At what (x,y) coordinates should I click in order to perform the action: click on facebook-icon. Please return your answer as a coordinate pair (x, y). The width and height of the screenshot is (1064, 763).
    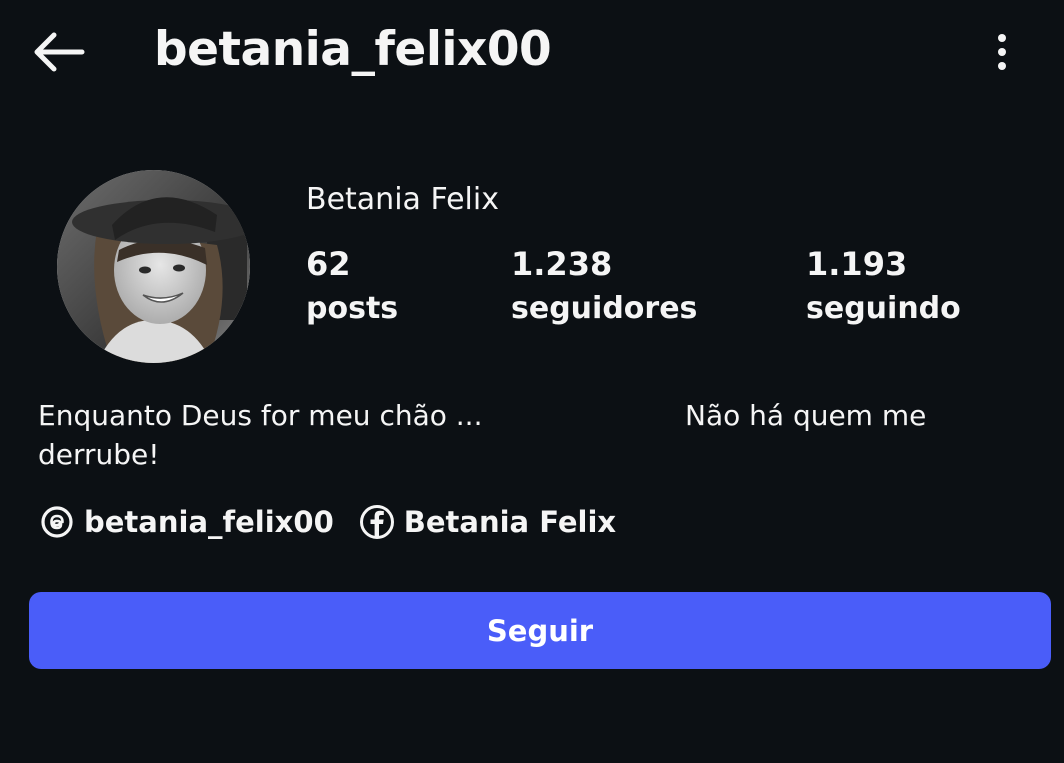
    Looking at the image, I should click on (377, 522).